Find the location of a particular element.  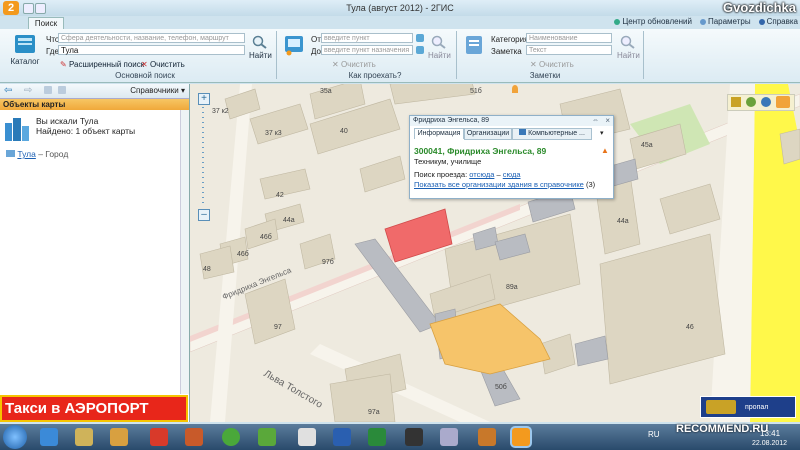

catalog-button: Каталог is located at coordinates (25, 49).